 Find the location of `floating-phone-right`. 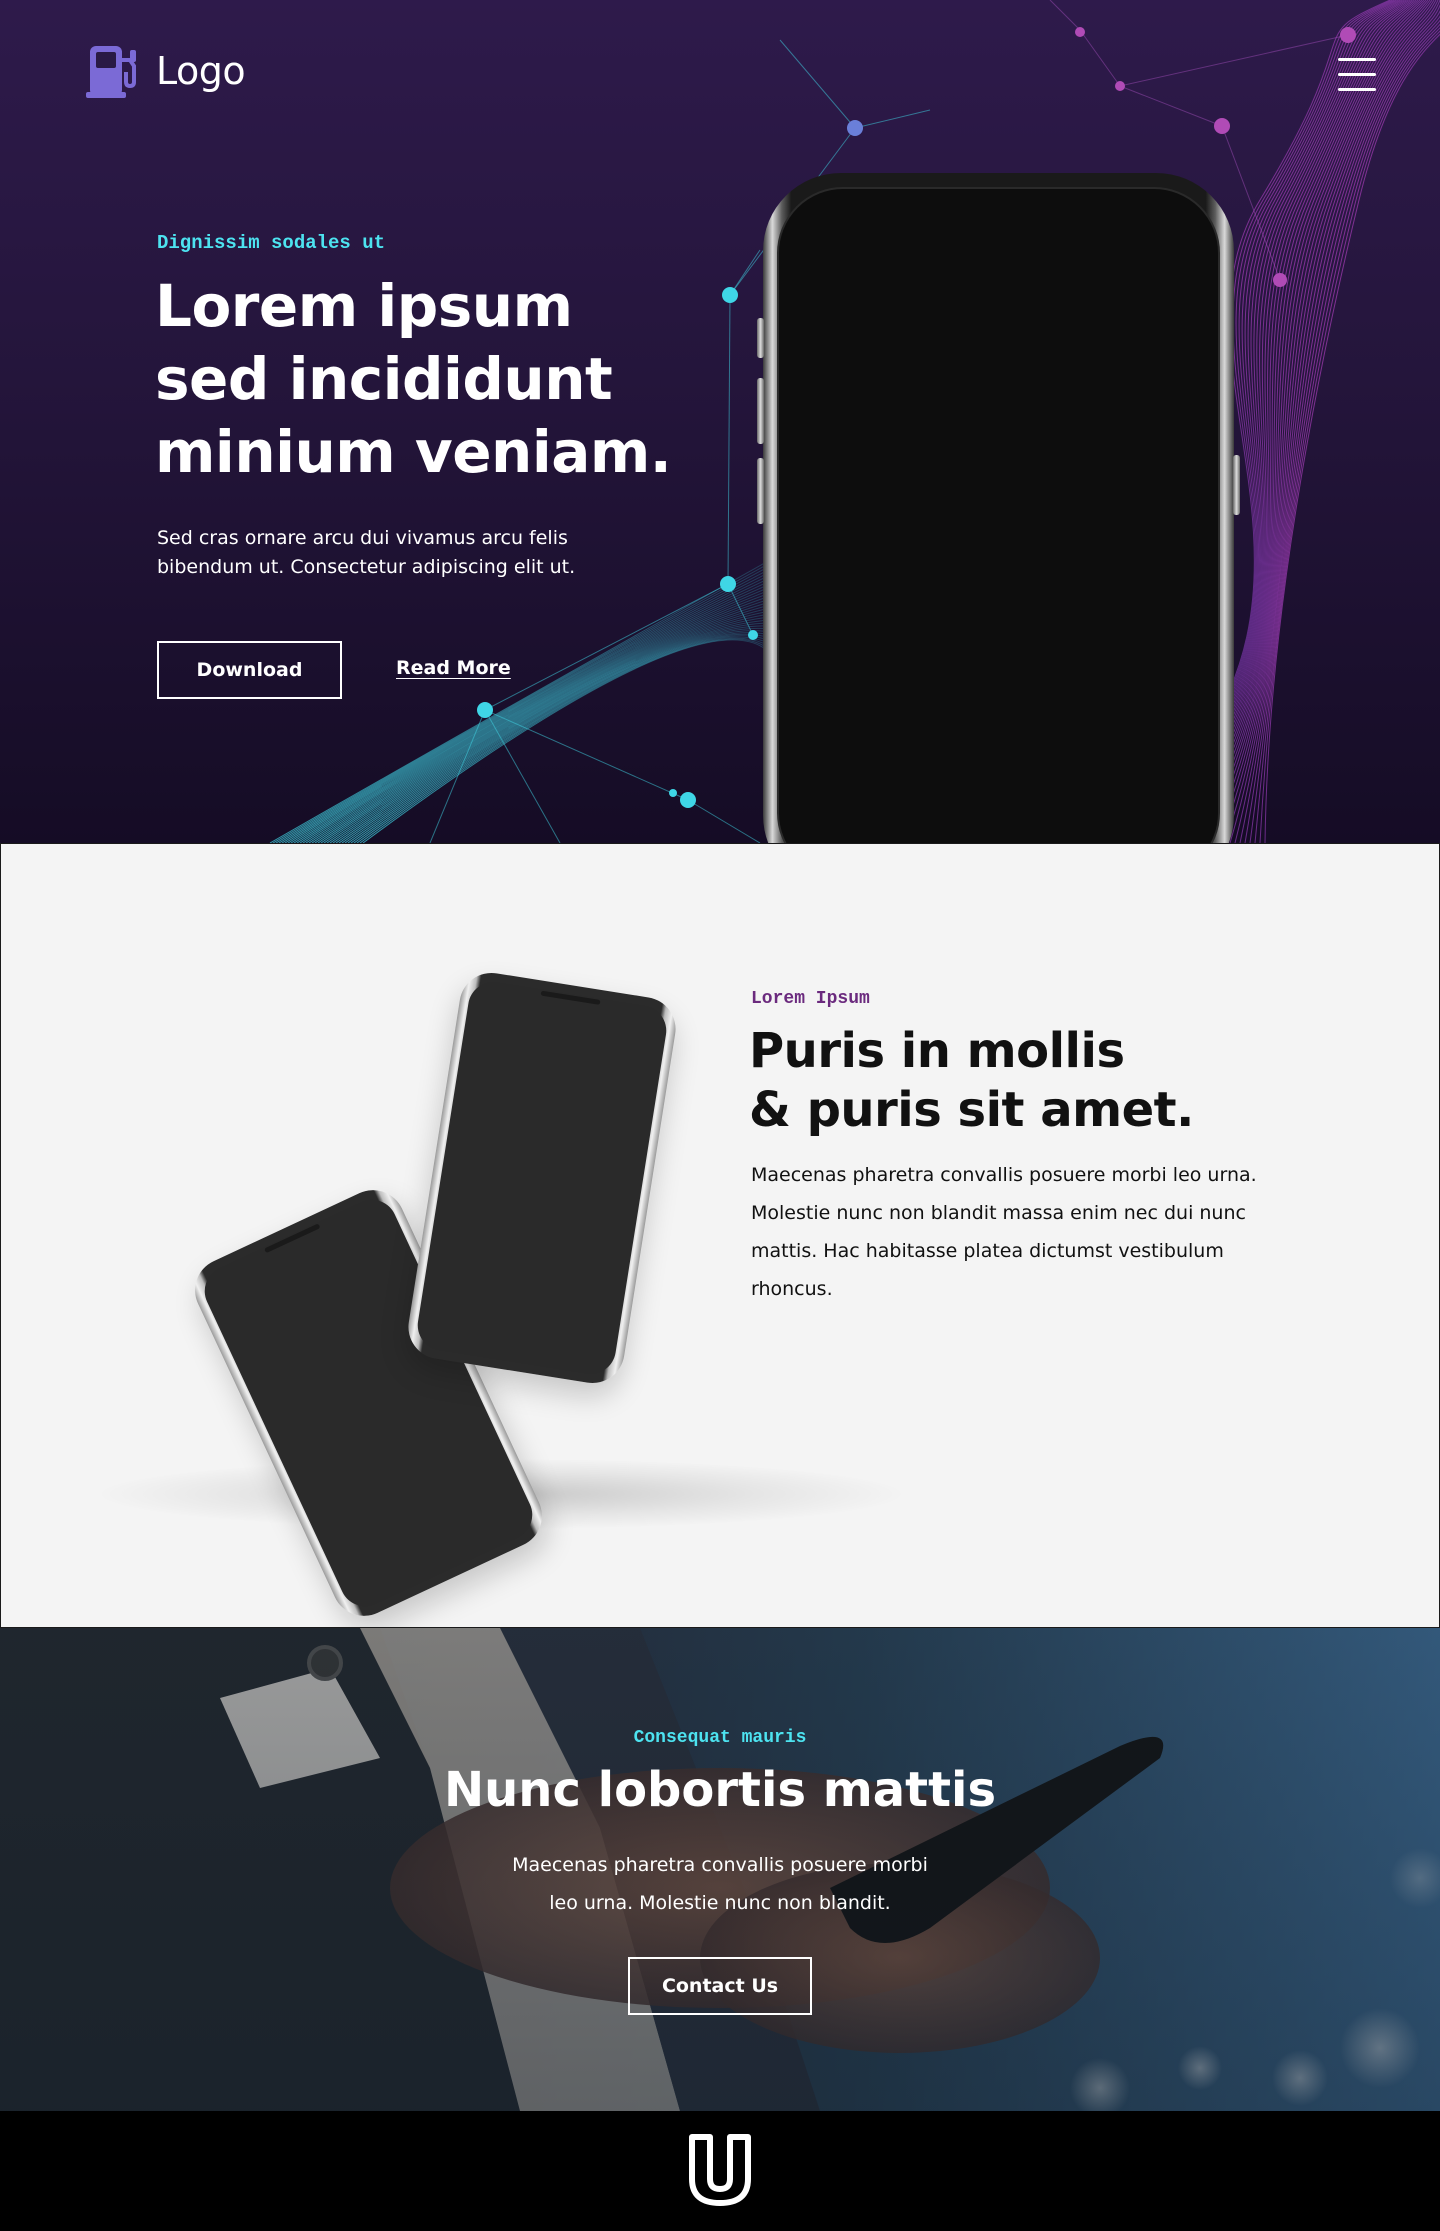

floating-phone-right is located at coordinates (542, 1178).